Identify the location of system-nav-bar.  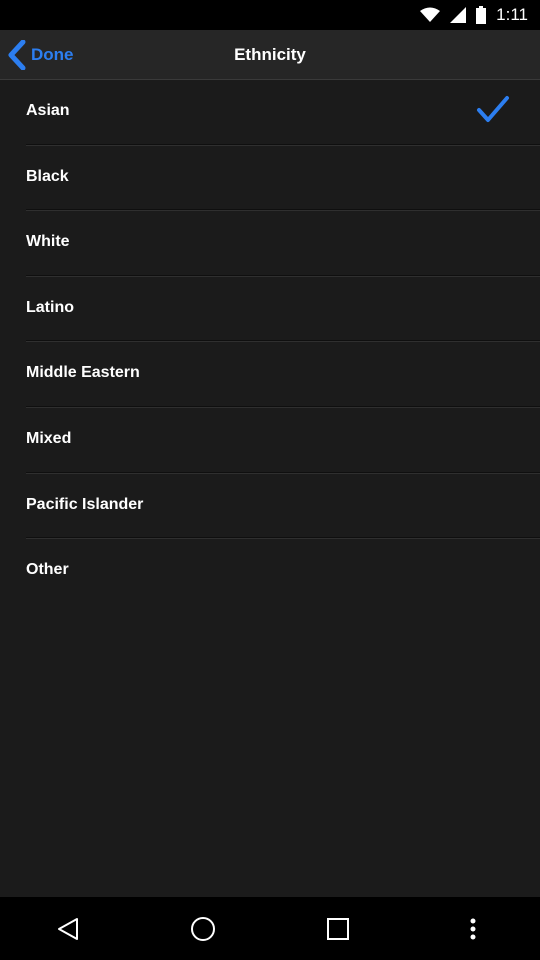
(270, 928).